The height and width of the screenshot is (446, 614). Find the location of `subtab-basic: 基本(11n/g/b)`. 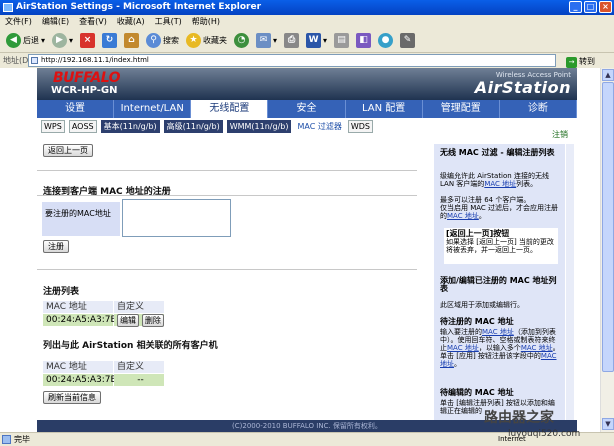

subtab-basic: 基本(11n/g/b) is located at coordinates (130, 126).